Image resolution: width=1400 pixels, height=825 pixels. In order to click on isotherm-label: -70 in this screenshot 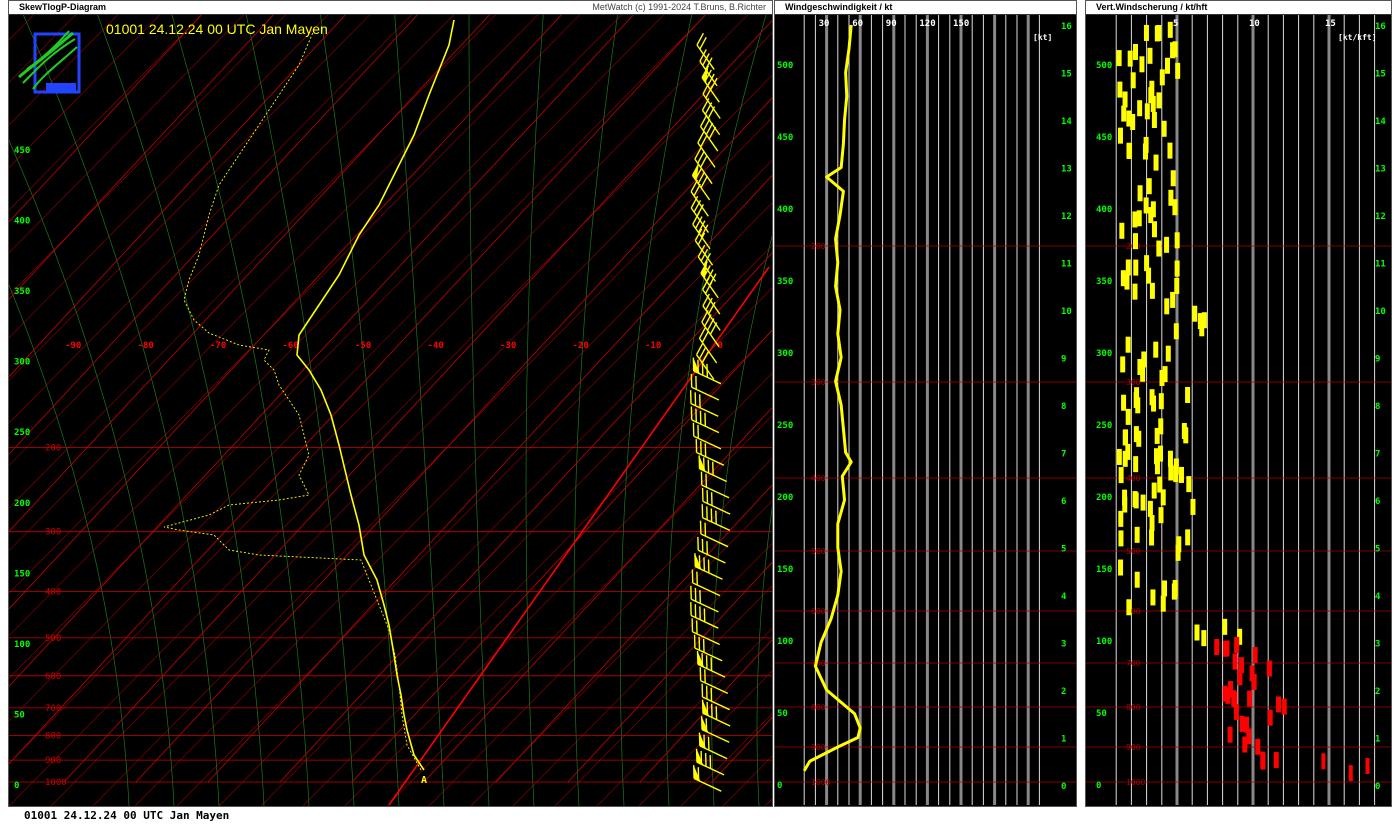, I will do `click(218, 346)`.